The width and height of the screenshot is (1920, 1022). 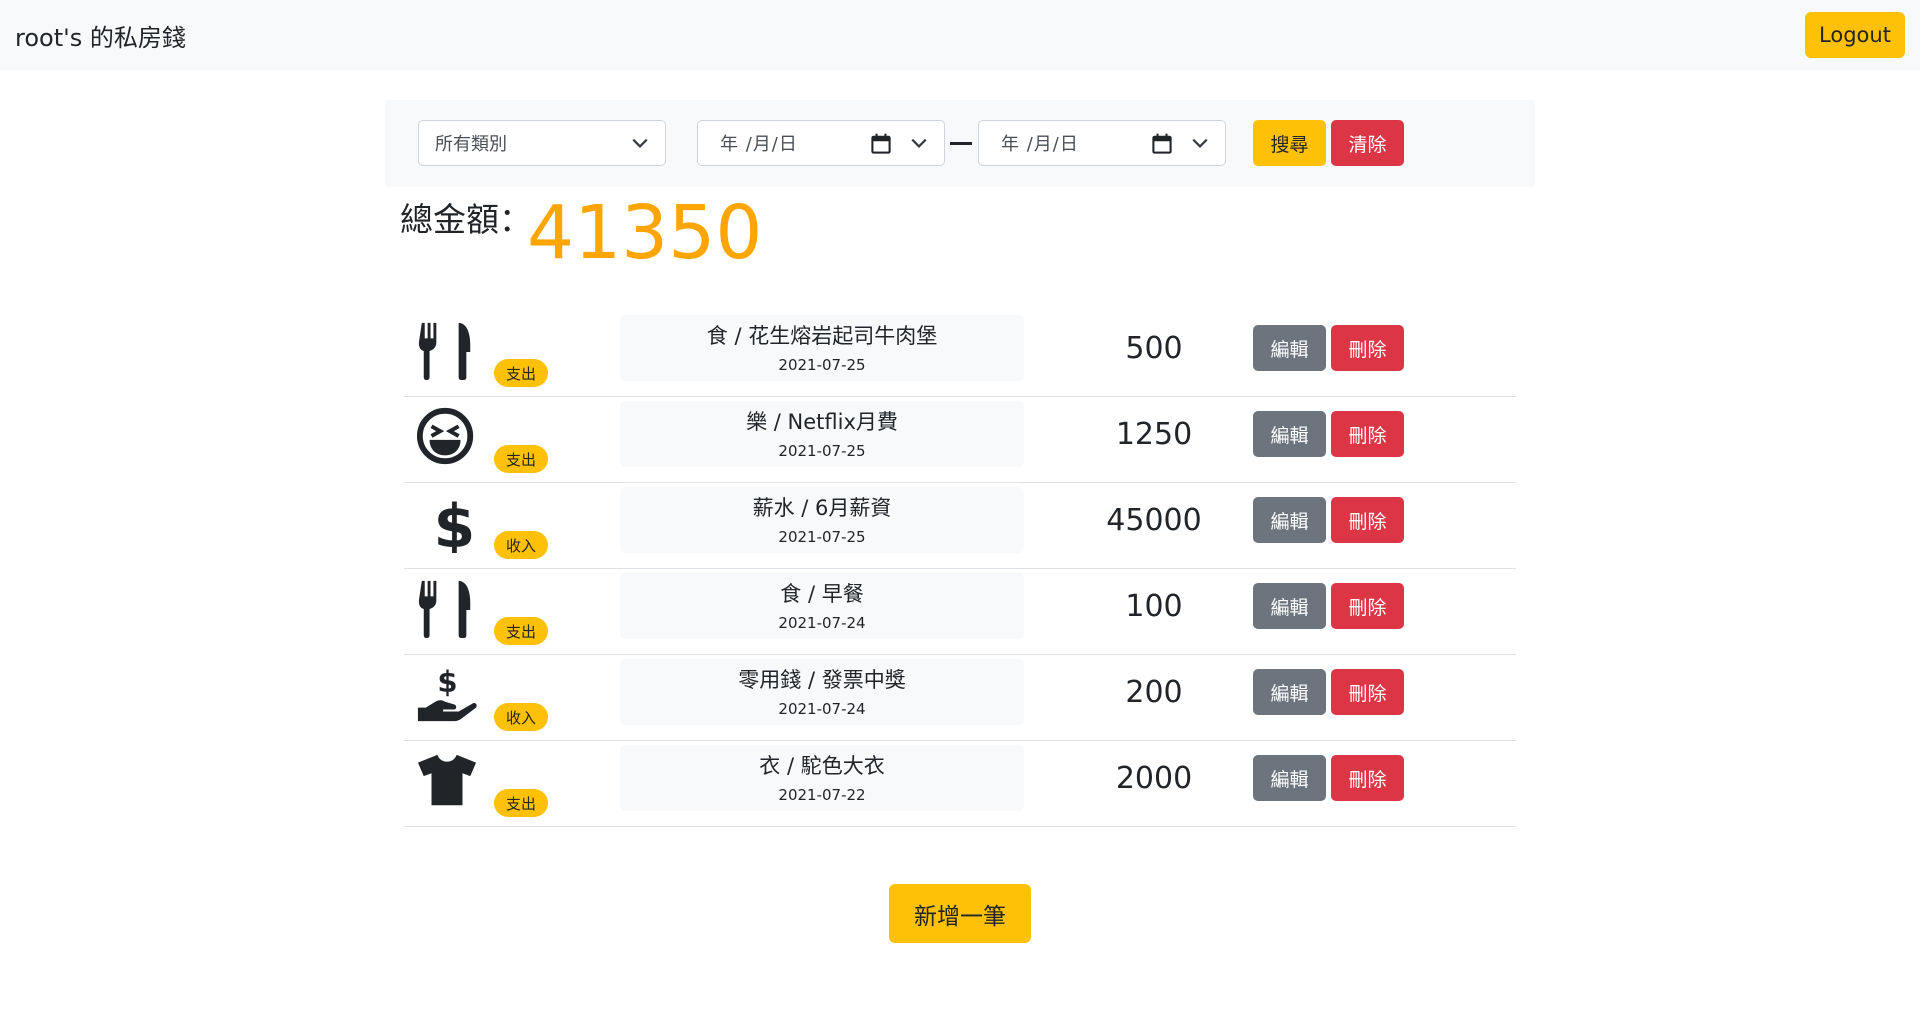 I want to click on list-item: 支出 樂 / Netflix月費 2021-07-25 1250 編輯 刪除, so click(x=960, y=440).